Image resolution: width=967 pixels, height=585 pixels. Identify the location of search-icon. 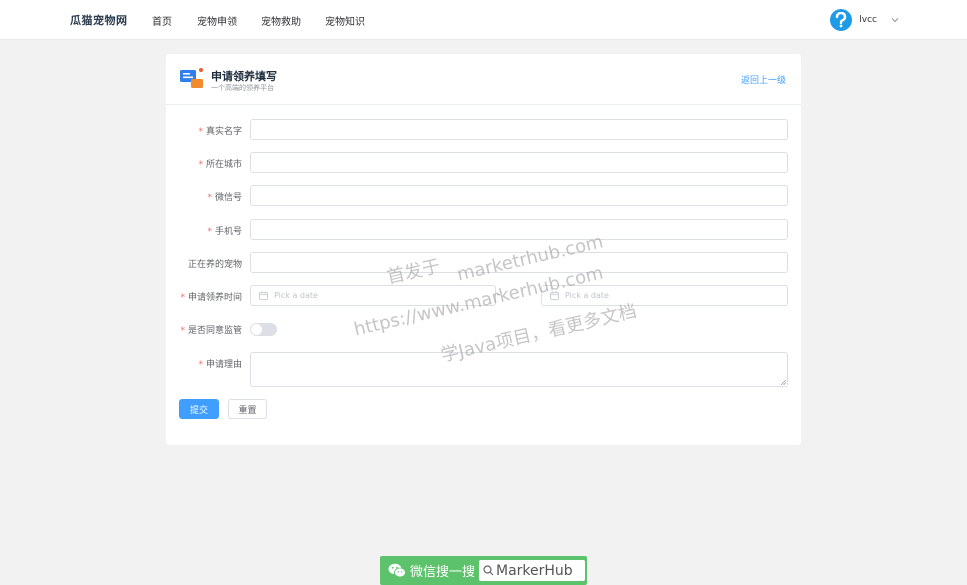
(488, 570).